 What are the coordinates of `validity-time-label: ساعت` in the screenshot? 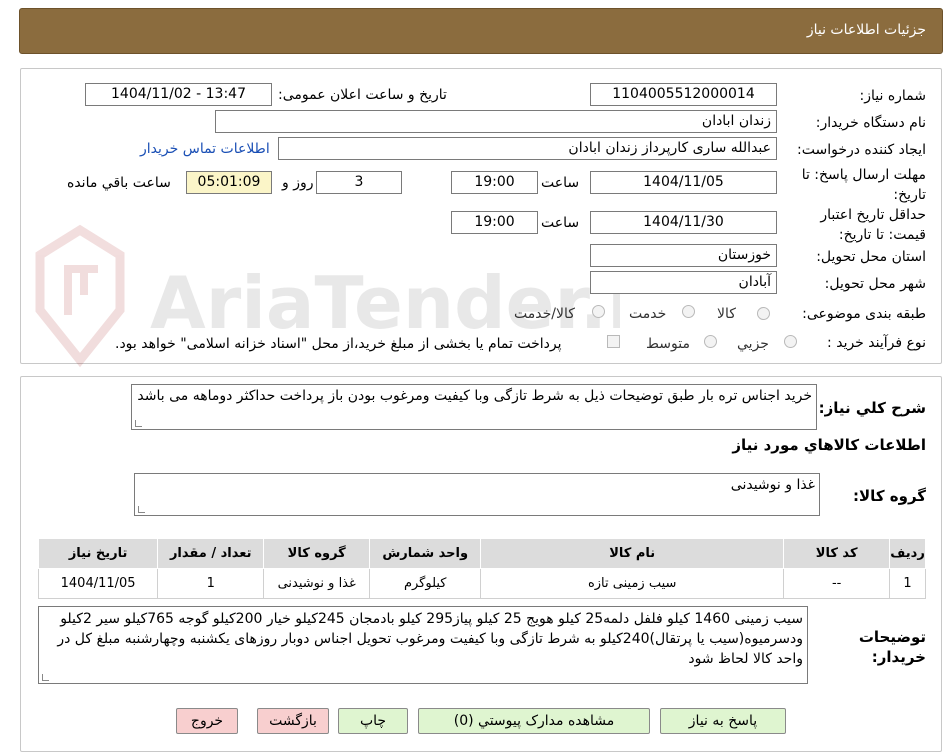 It's located at (560, 223).